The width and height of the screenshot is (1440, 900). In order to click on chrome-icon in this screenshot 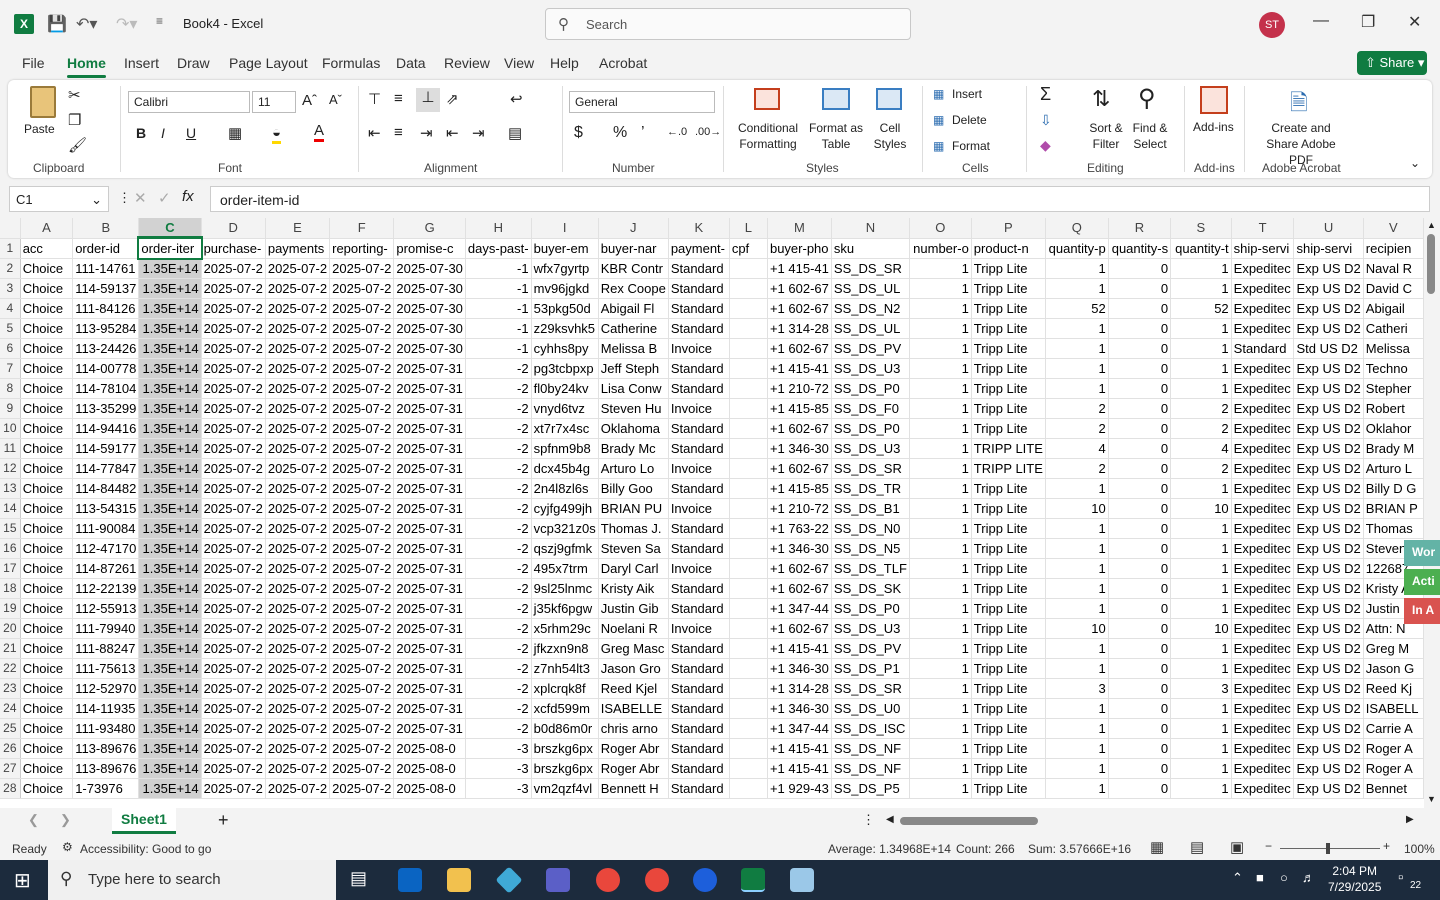, I will do `click(608, 880)`.